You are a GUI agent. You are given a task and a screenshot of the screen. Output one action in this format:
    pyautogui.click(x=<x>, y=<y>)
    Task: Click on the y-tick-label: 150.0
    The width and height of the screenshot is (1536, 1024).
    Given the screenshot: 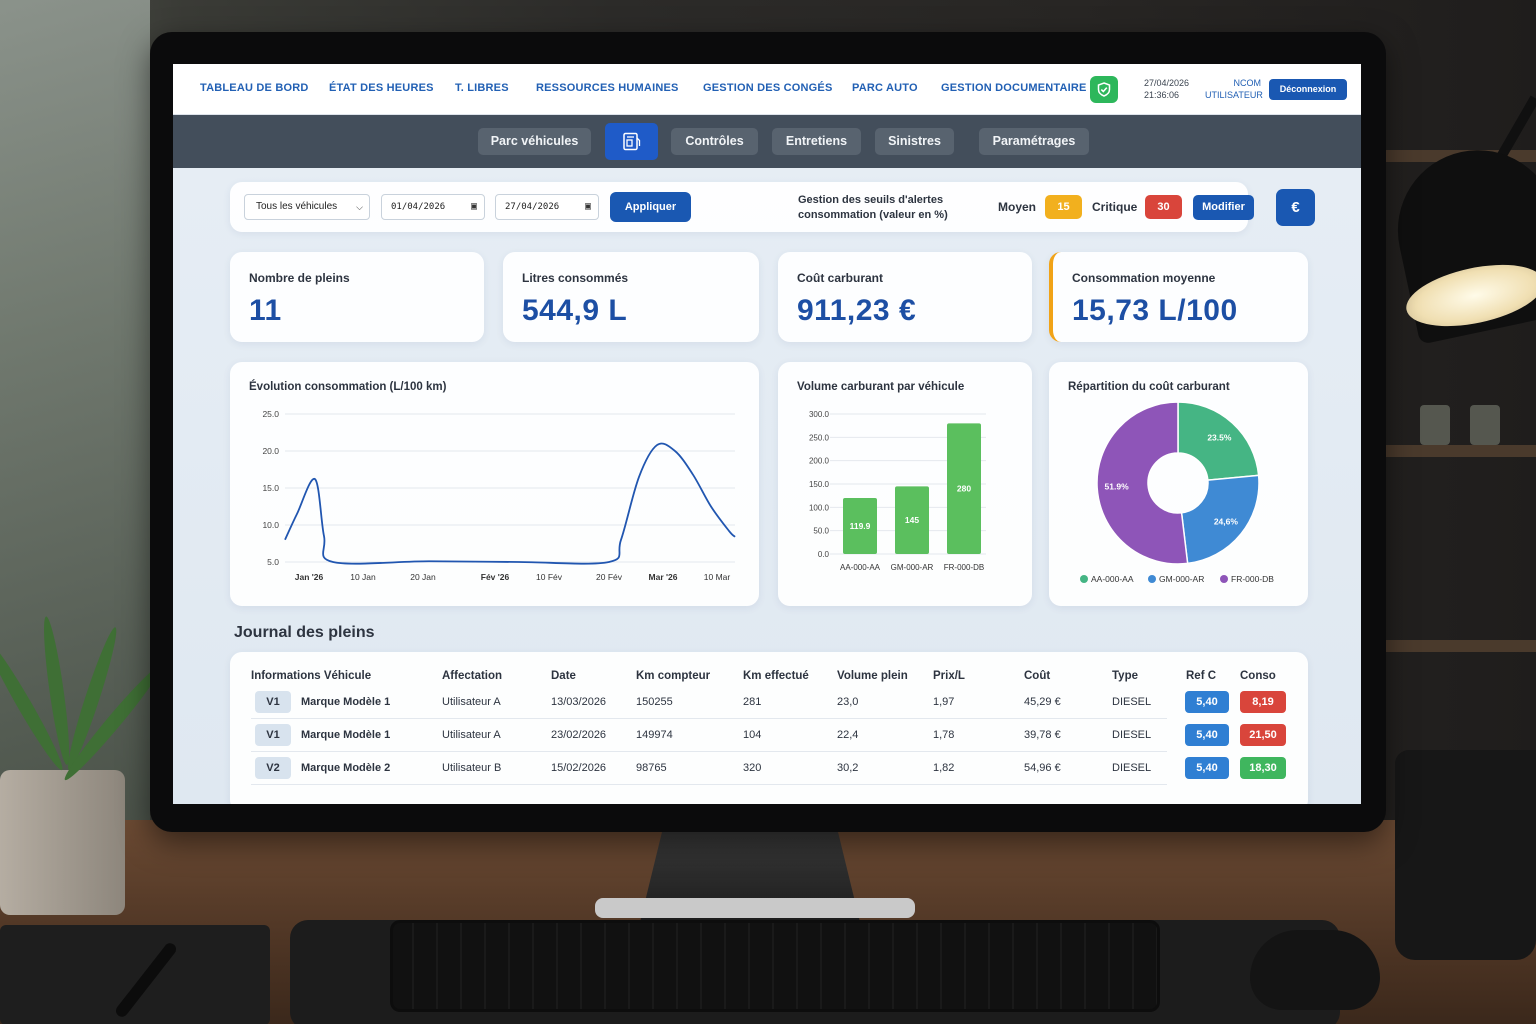 What is the action you would take?
    pyautogui.click(x=819, y=484)
    